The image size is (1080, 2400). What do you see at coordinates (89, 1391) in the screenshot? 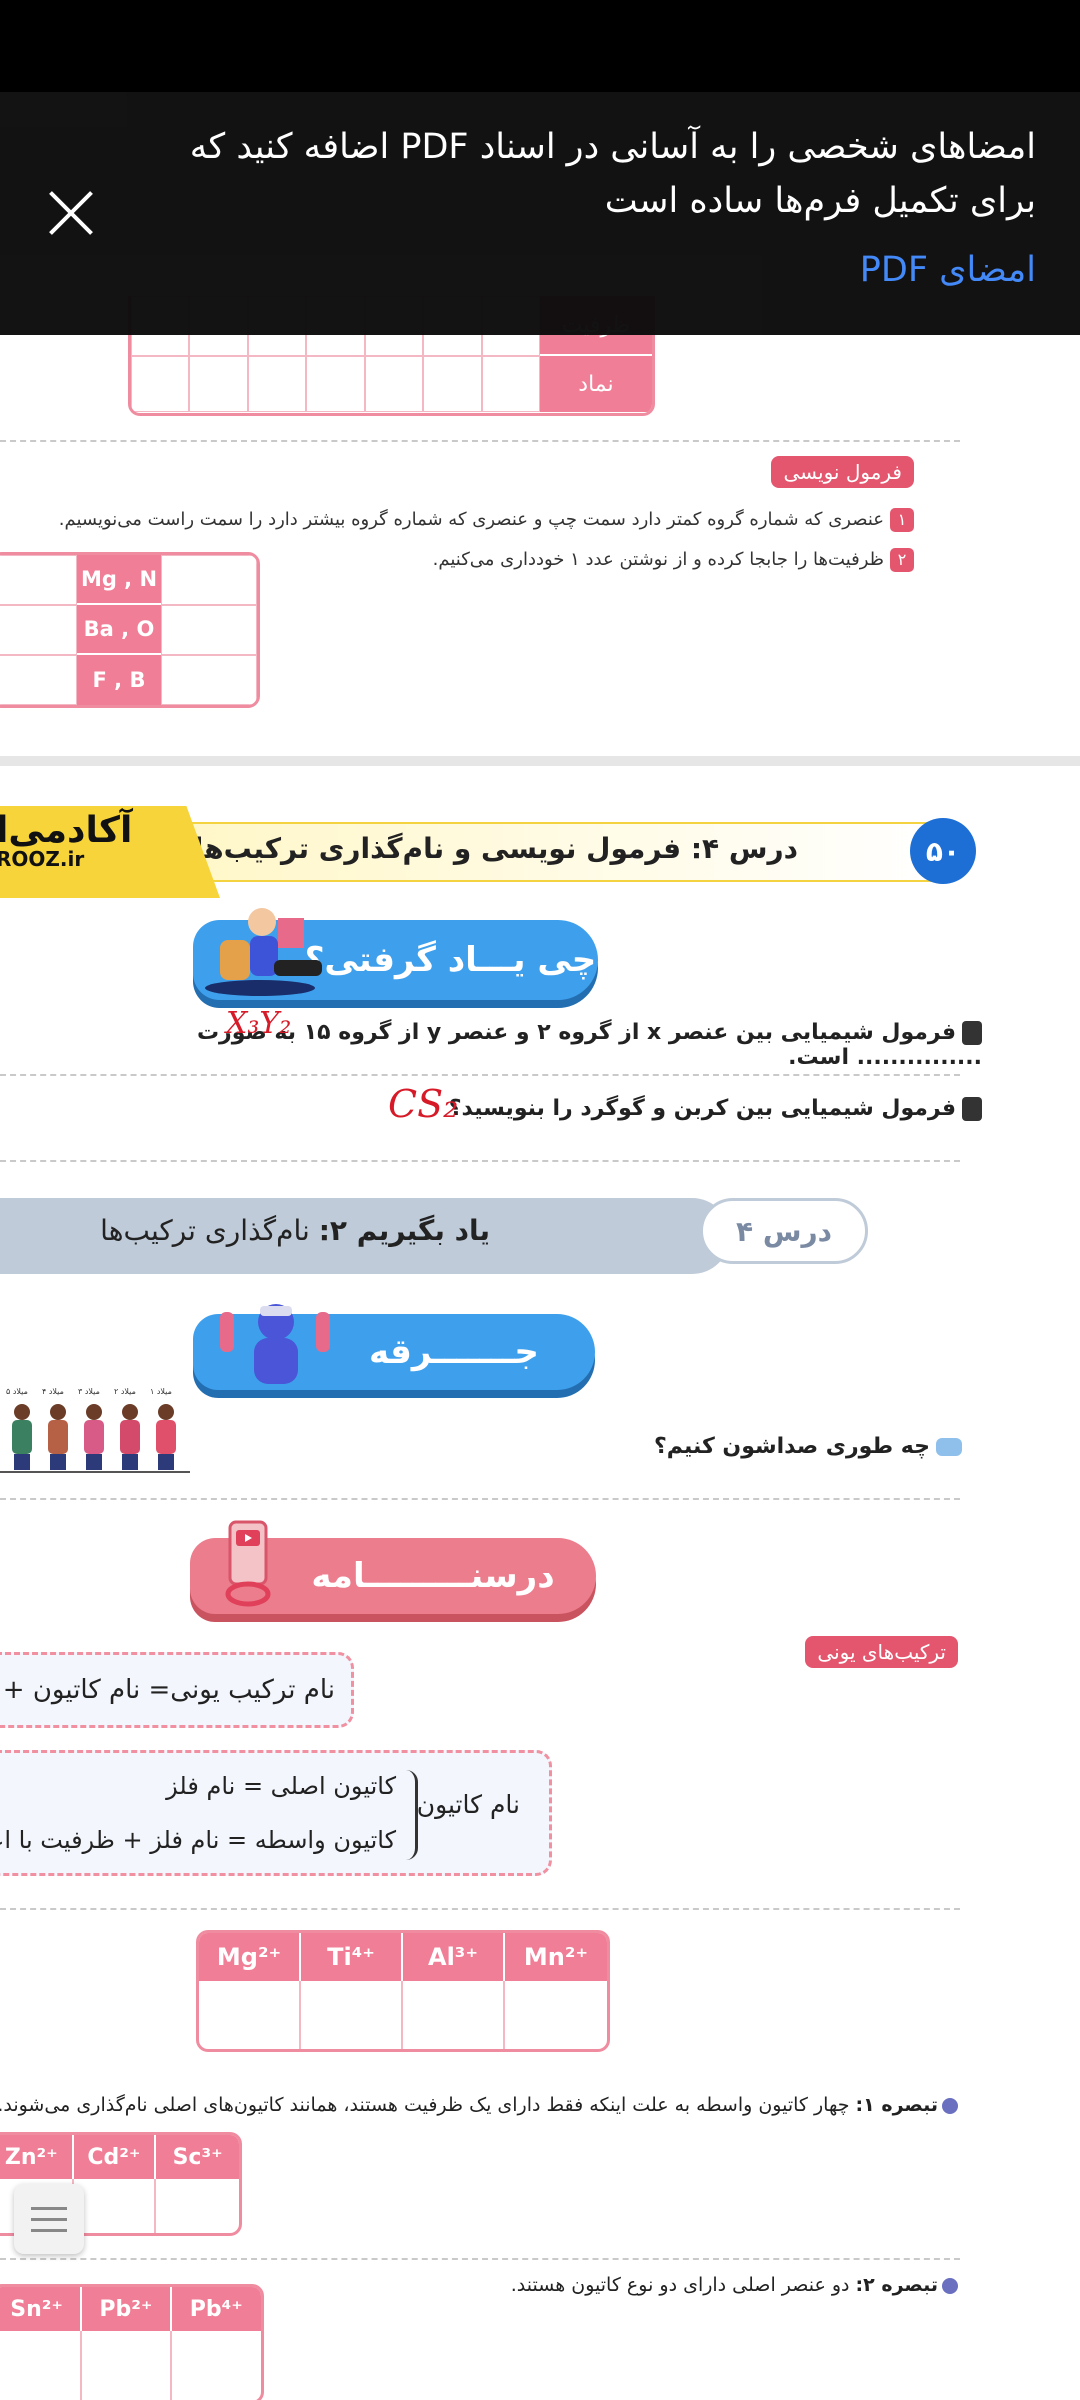
I see `person-label: میلاد ۳` at bounding box center [89, 1391].